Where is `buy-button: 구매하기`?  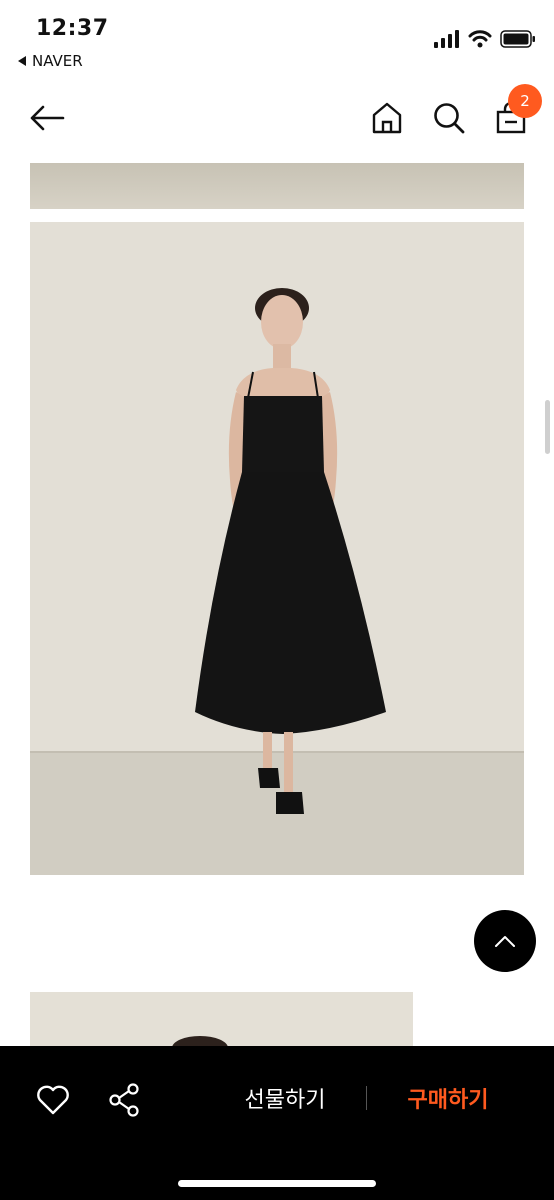
buy-button: 구매하기 is located at coordinates (448, 1098).